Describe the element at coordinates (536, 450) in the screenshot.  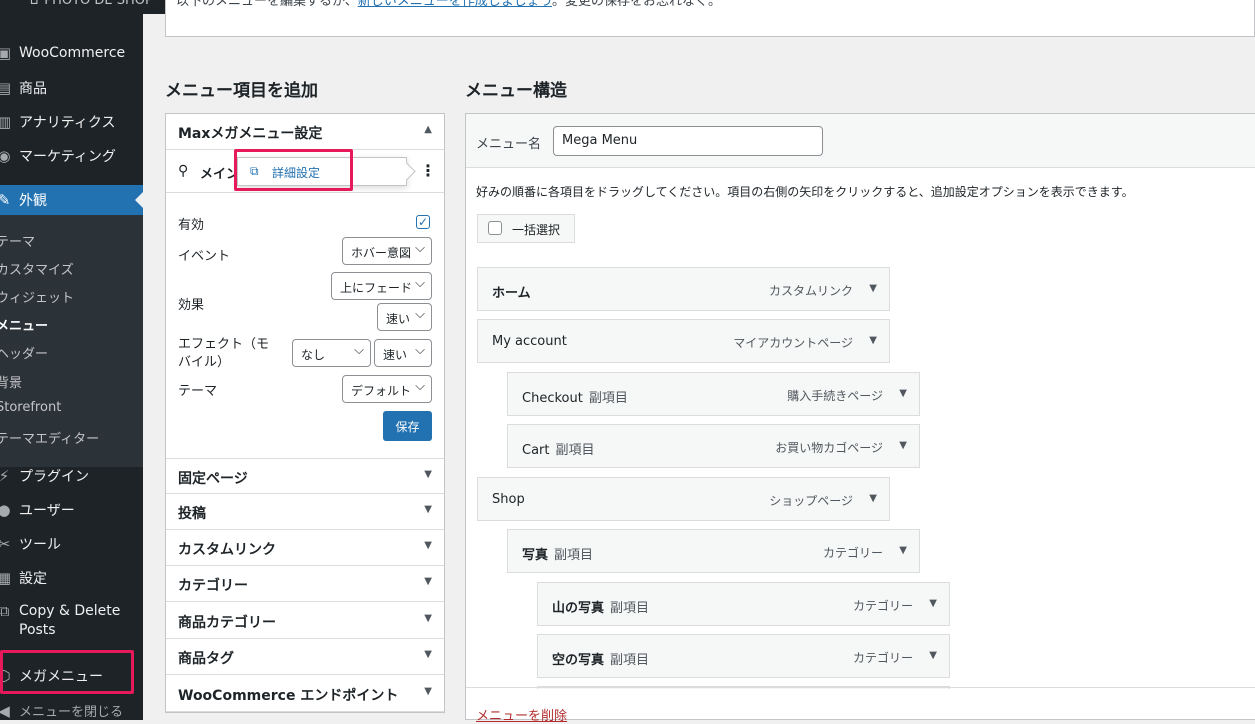
I see `menu-item-title: Cart` at that location.